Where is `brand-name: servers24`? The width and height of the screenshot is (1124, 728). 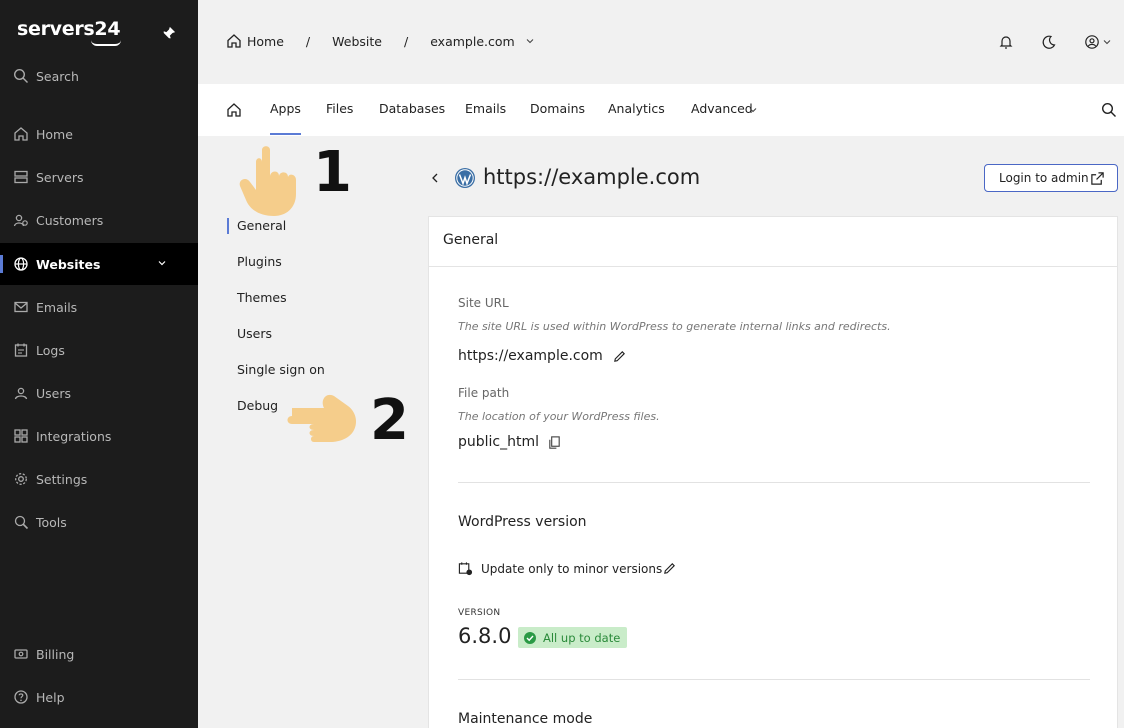 brand-name: servers24 is located at coordinates (69, 29).